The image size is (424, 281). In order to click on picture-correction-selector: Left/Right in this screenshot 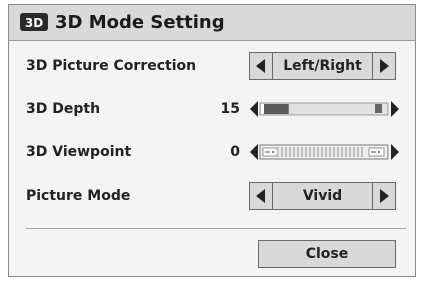, I will do `click(322, 66)`.